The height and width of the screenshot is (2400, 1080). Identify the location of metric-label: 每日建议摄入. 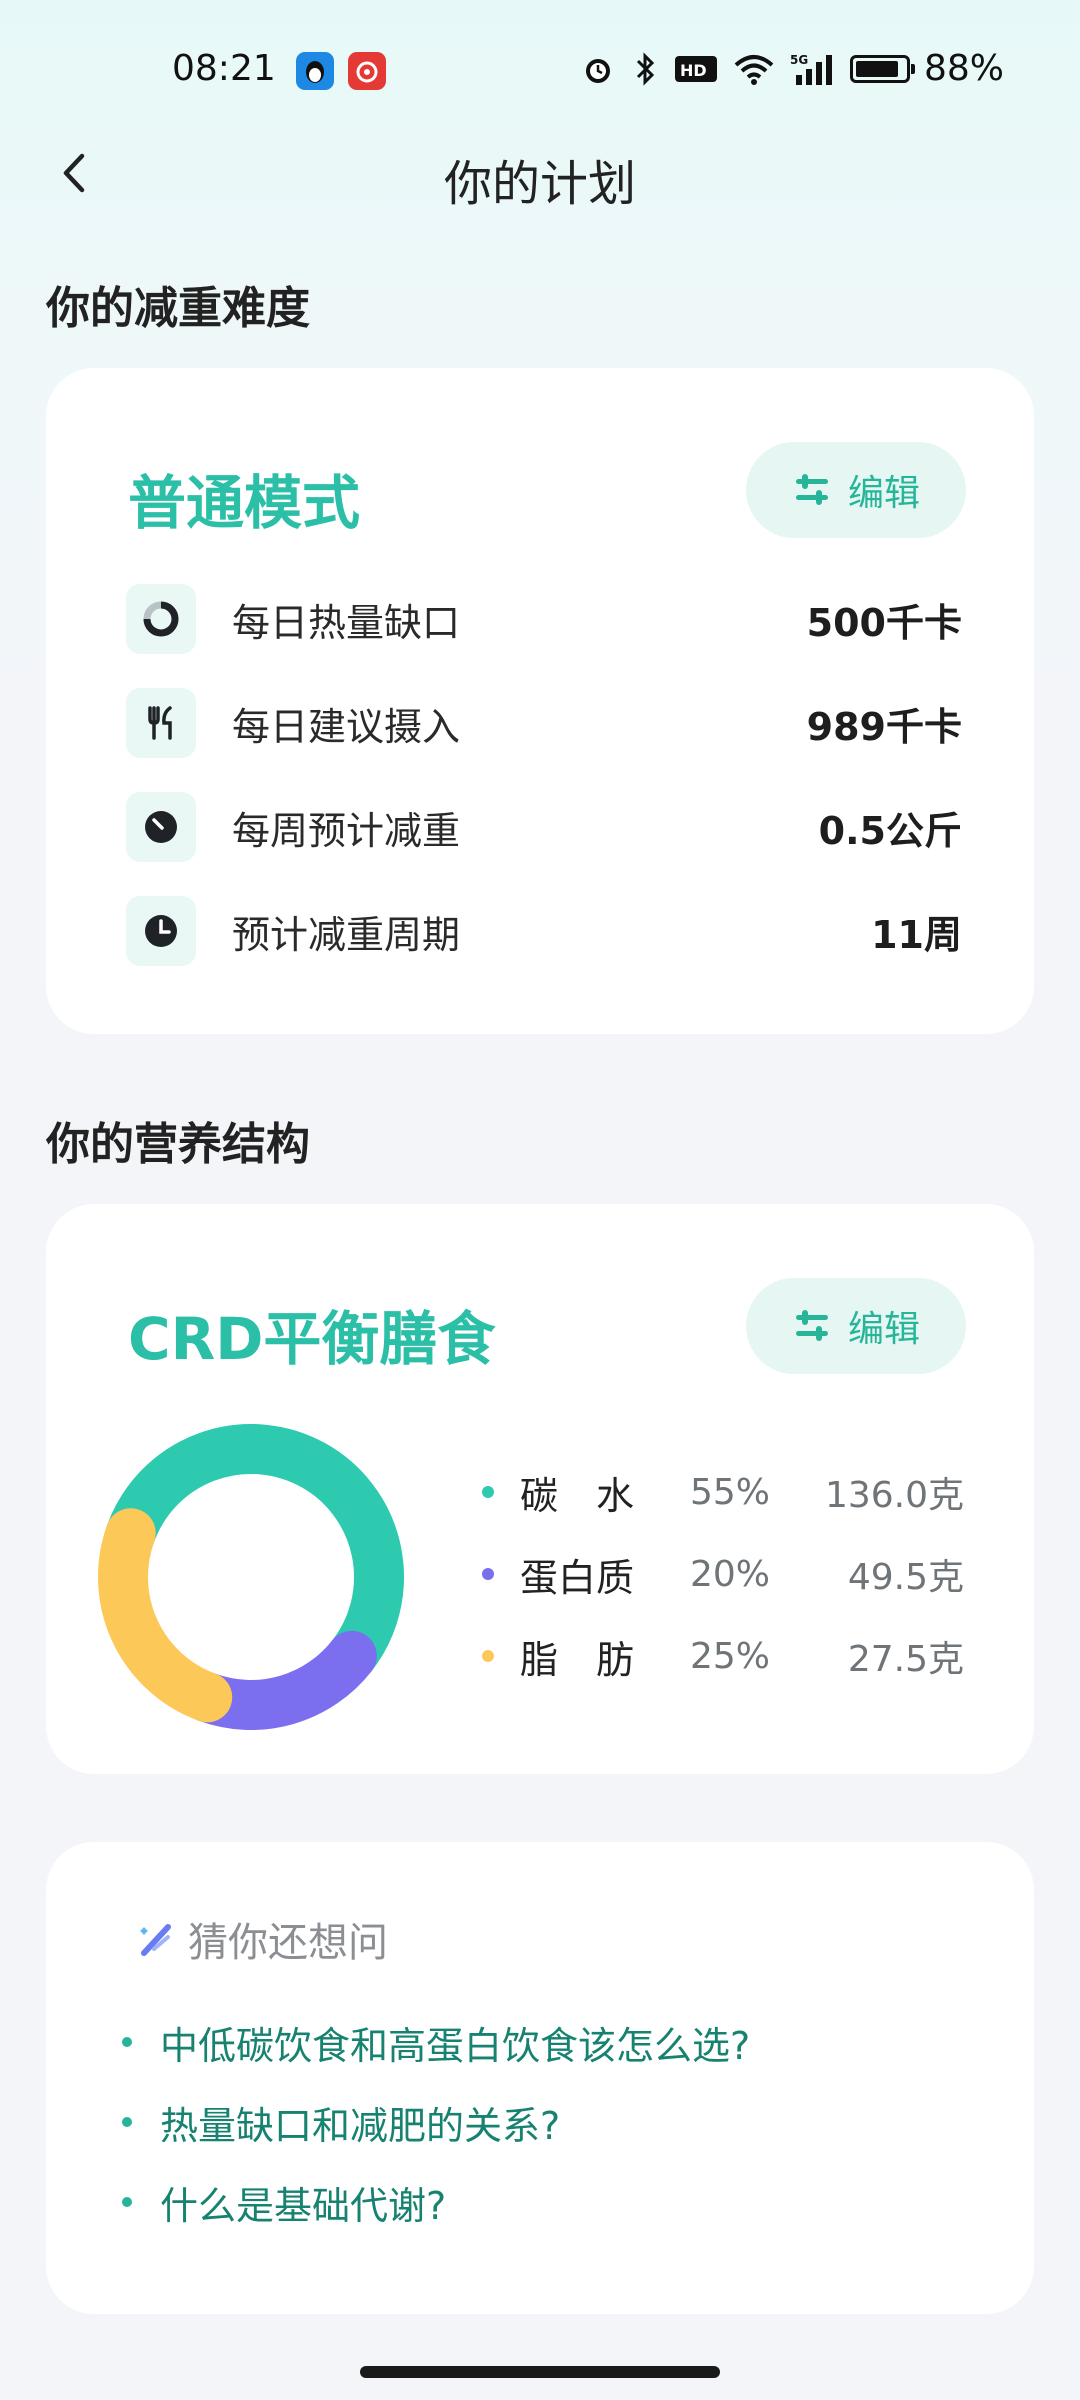
(346, 726).